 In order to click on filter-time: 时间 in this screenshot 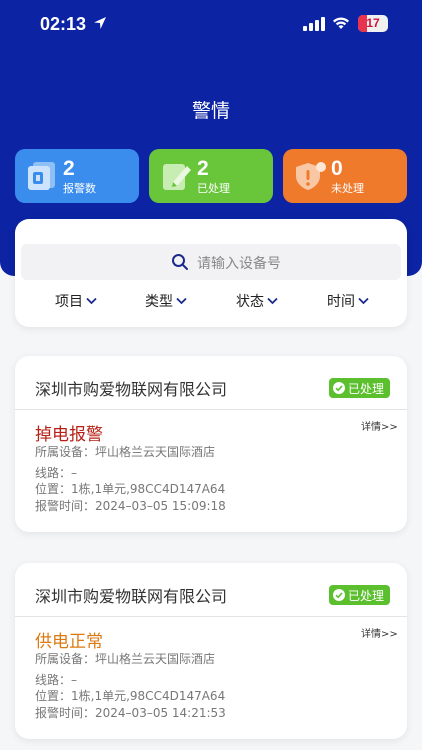, I will do `click(348, 301)`.